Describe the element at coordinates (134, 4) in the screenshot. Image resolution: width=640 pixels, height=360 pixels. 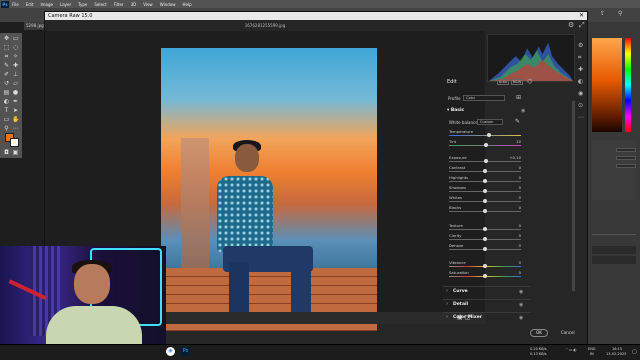
I see `menu-3d: 3D` at that location.